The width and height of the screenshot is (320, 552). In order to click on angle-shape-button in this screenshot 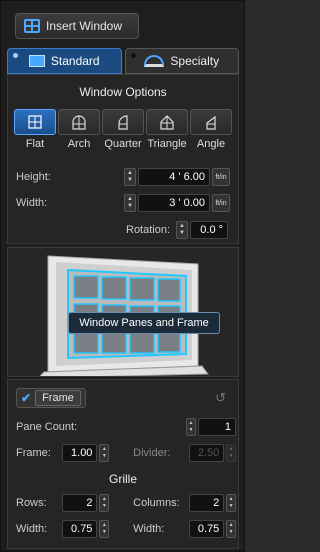, I will do `click(211, 122)`.